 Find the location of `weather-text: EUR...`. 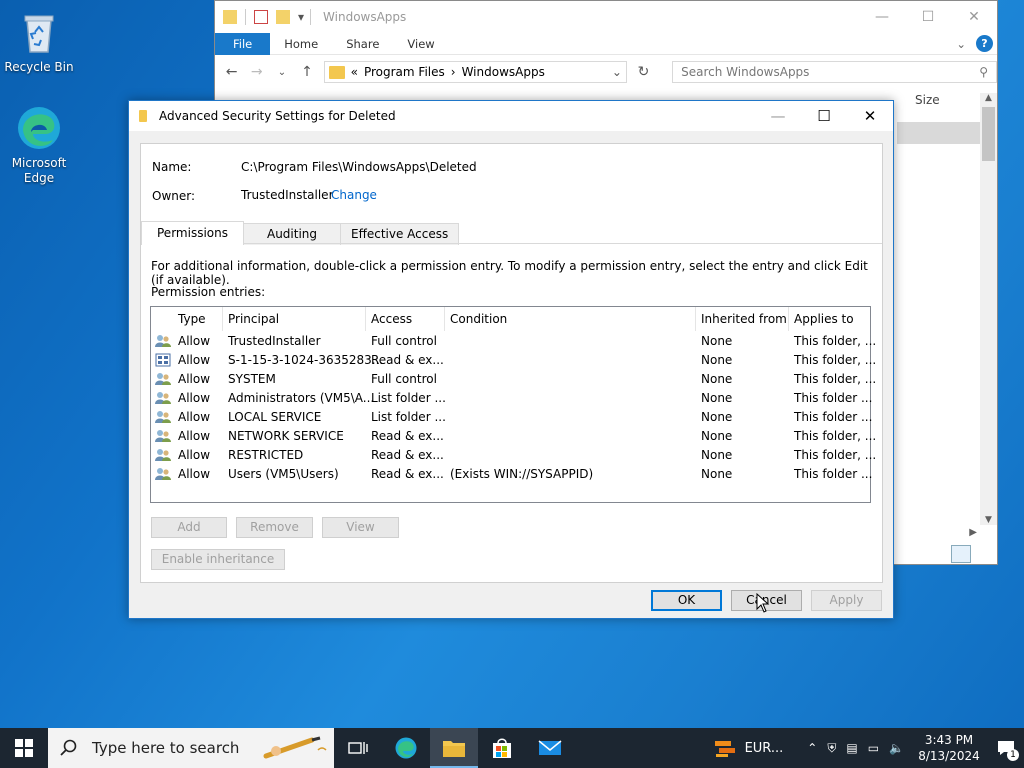

weather-text: EUR... is located at coordinates (764, 748).